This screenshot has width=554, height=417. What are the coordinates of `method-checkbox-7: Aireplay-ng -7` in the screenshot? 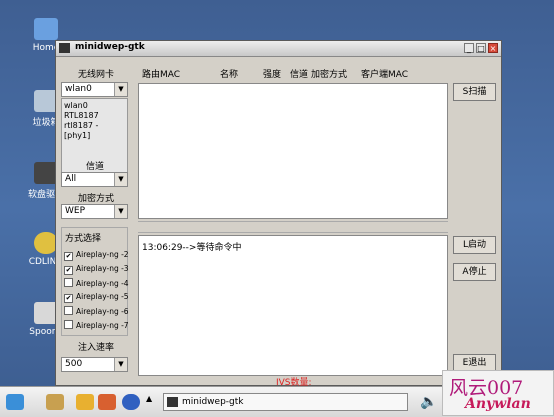 It's located at (96, 325).